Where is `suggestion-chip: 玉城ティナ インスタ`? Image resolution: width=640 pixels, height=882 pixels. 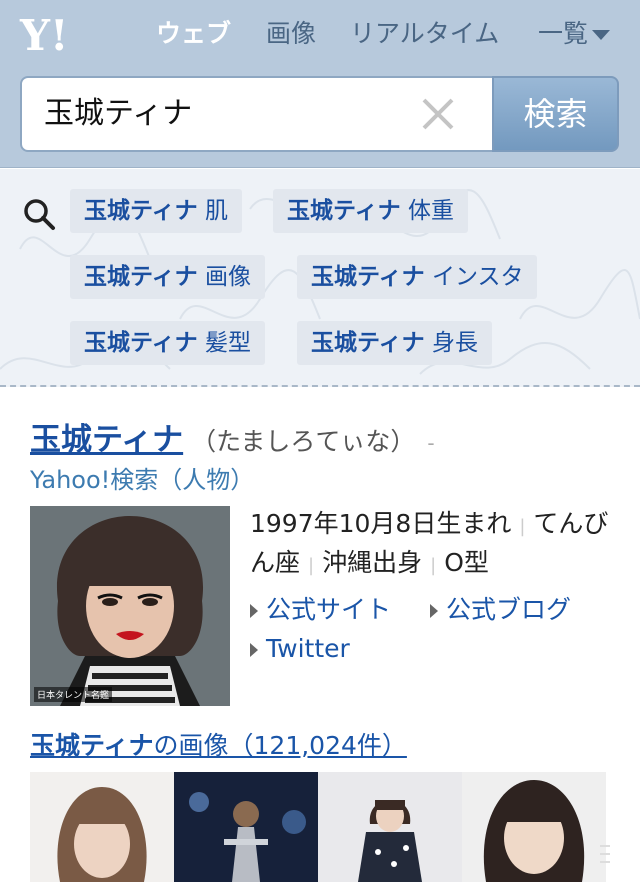
suggestion-chip: 玉城ティナ インスタ is located at coordinates (417, 277).